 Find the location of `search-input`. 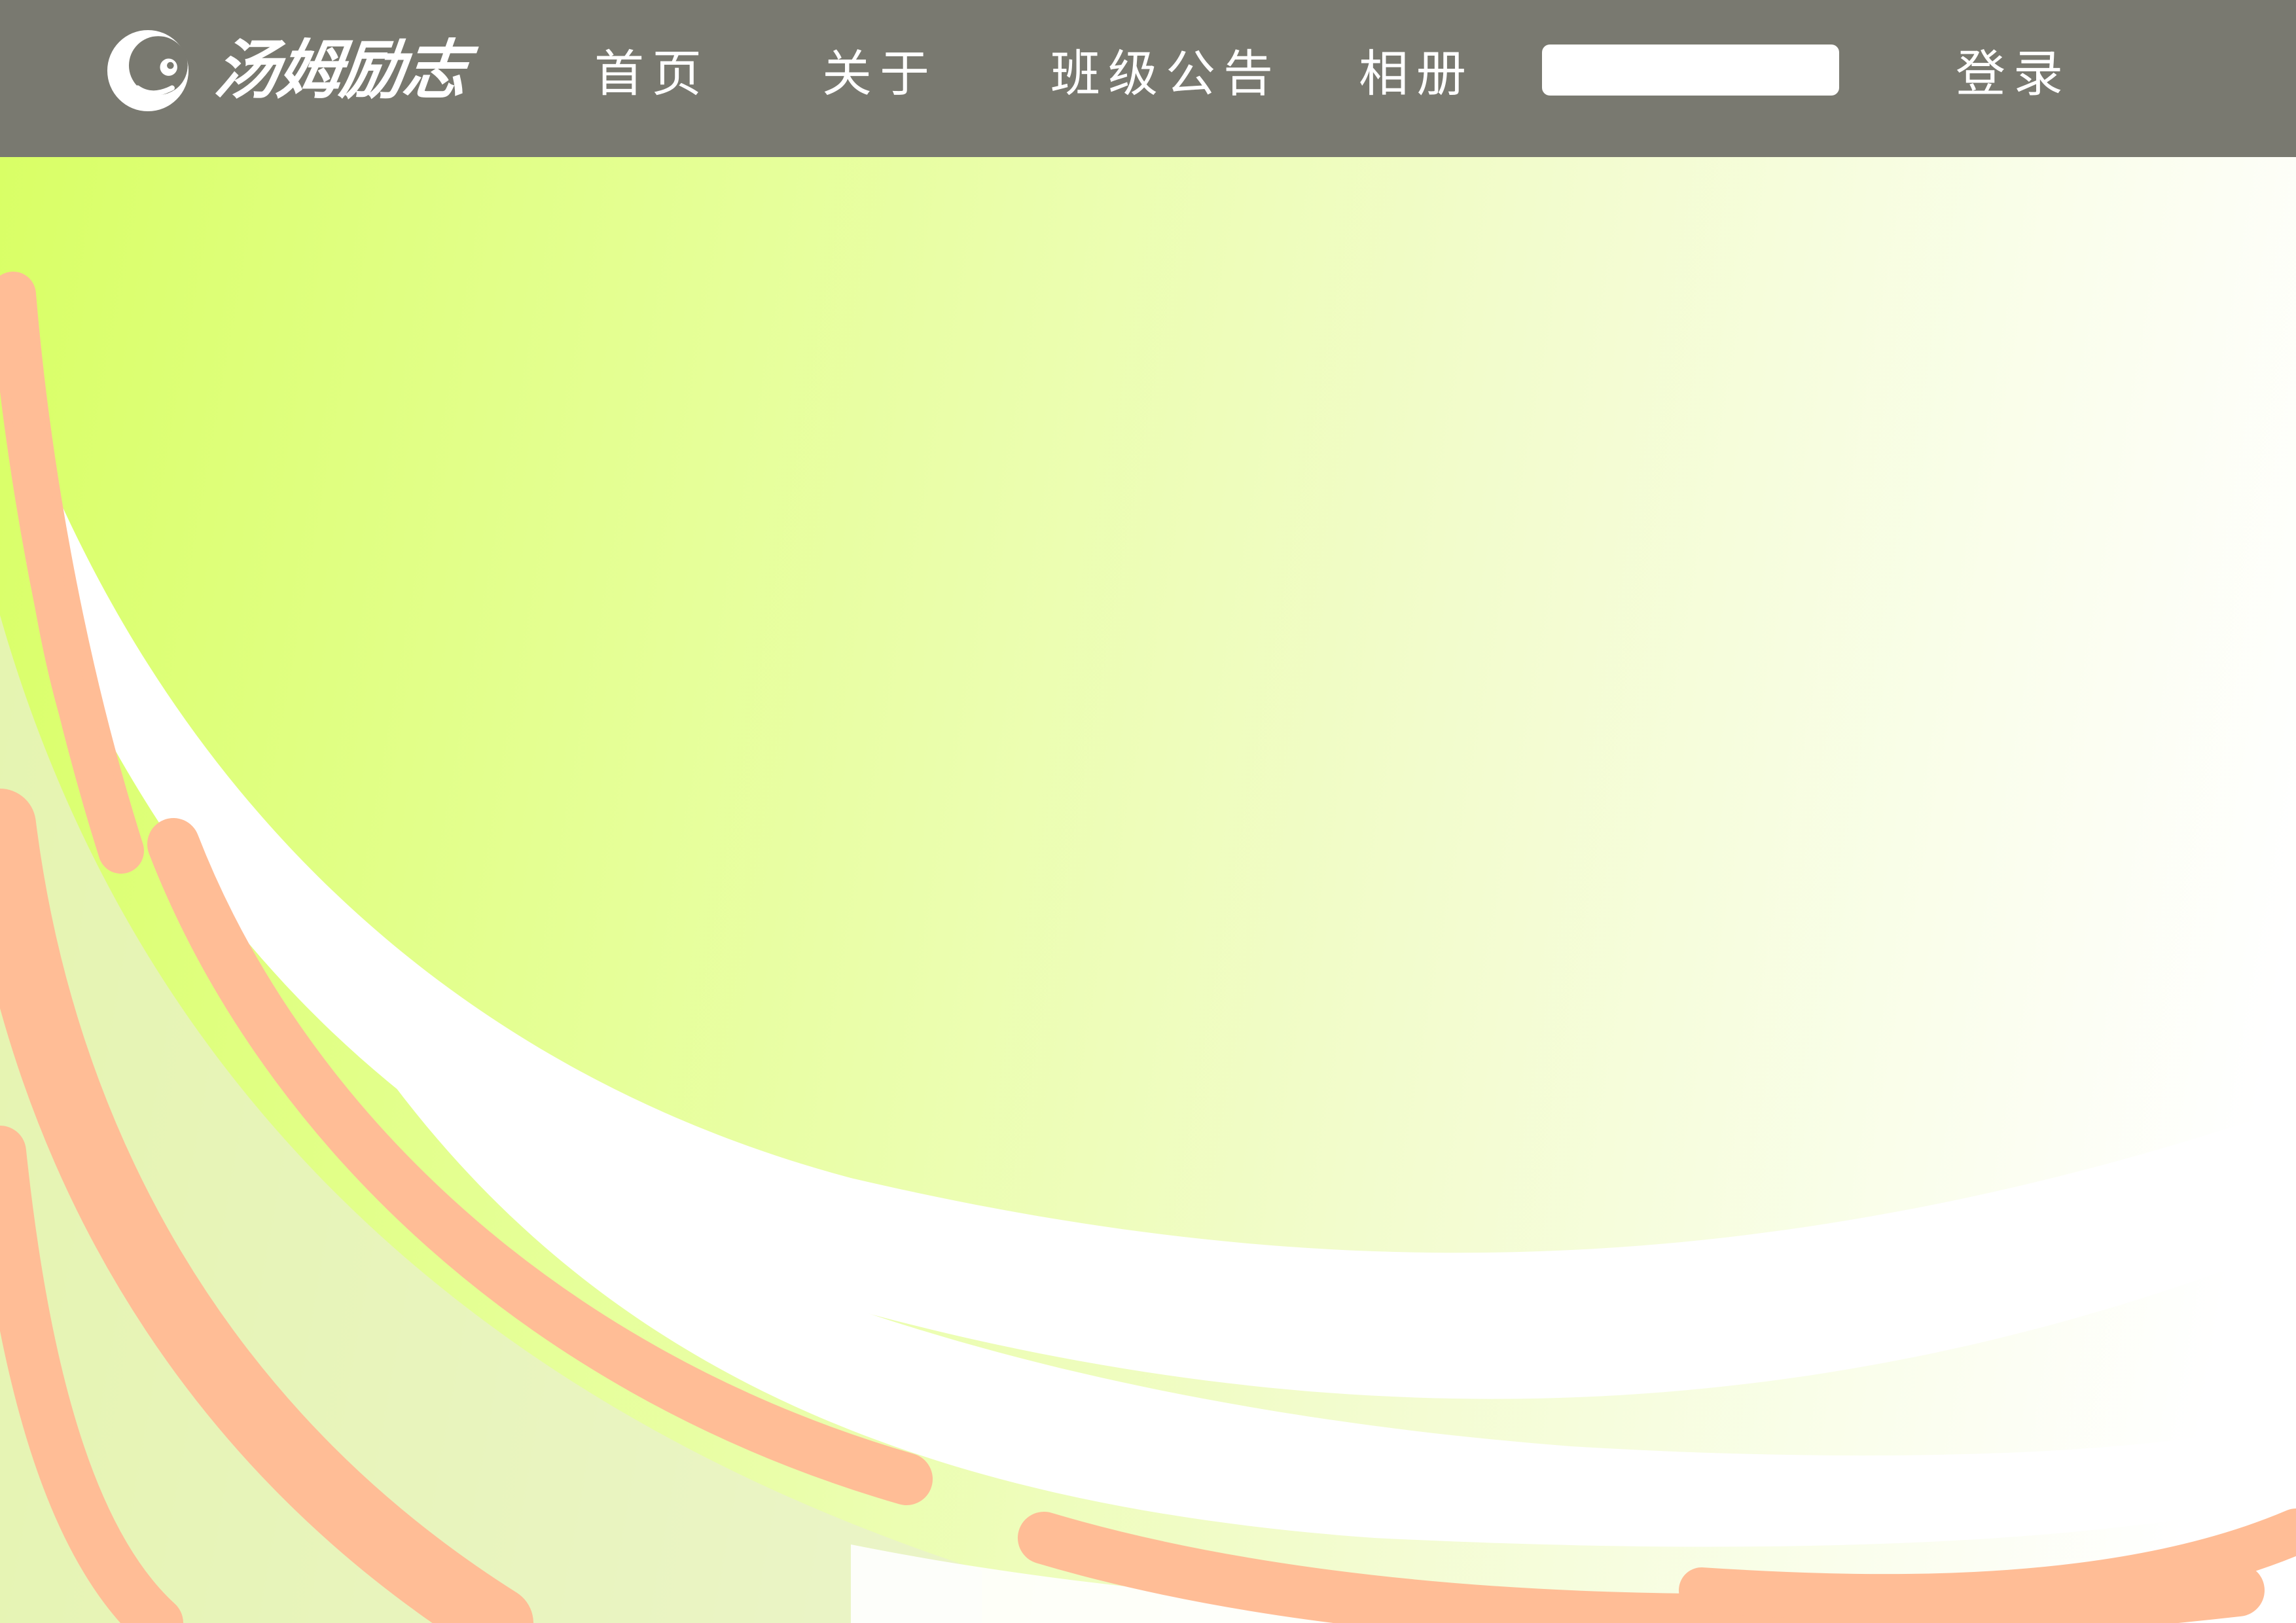

search-input is located at coordinates (1690, 70).